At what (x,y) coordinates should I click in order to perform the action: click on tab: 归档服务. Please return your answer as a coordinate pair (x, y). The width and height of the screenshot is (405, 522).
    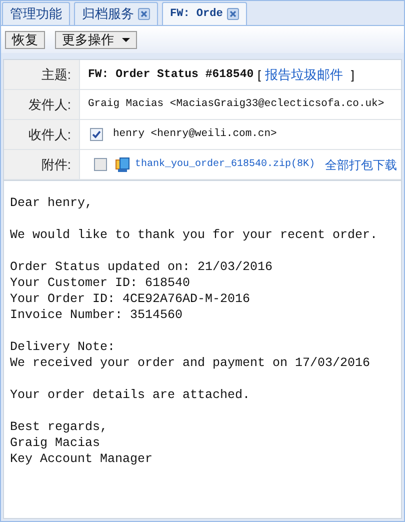
    Looking at the image, I should click on (116, 13).